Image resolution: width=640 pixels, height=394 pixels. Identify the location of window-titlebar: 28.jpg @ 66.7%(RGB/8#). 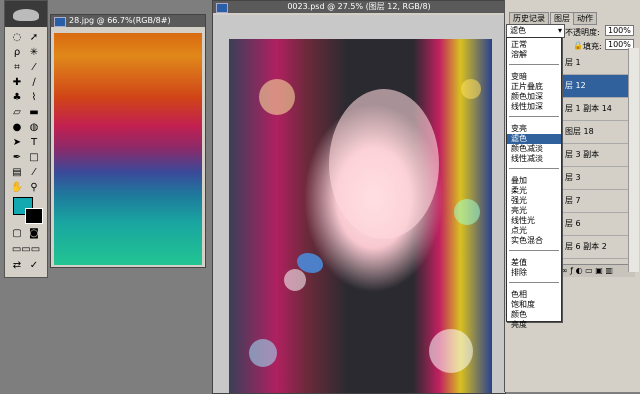
(128, 21).